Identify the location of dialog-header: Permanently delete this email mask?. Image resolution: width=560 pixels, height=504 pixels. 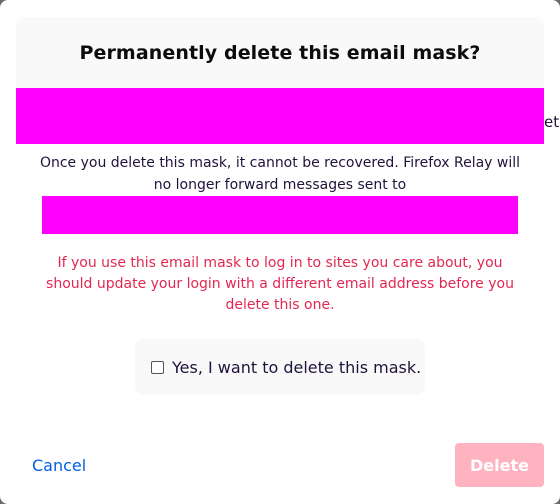
(280, 52).